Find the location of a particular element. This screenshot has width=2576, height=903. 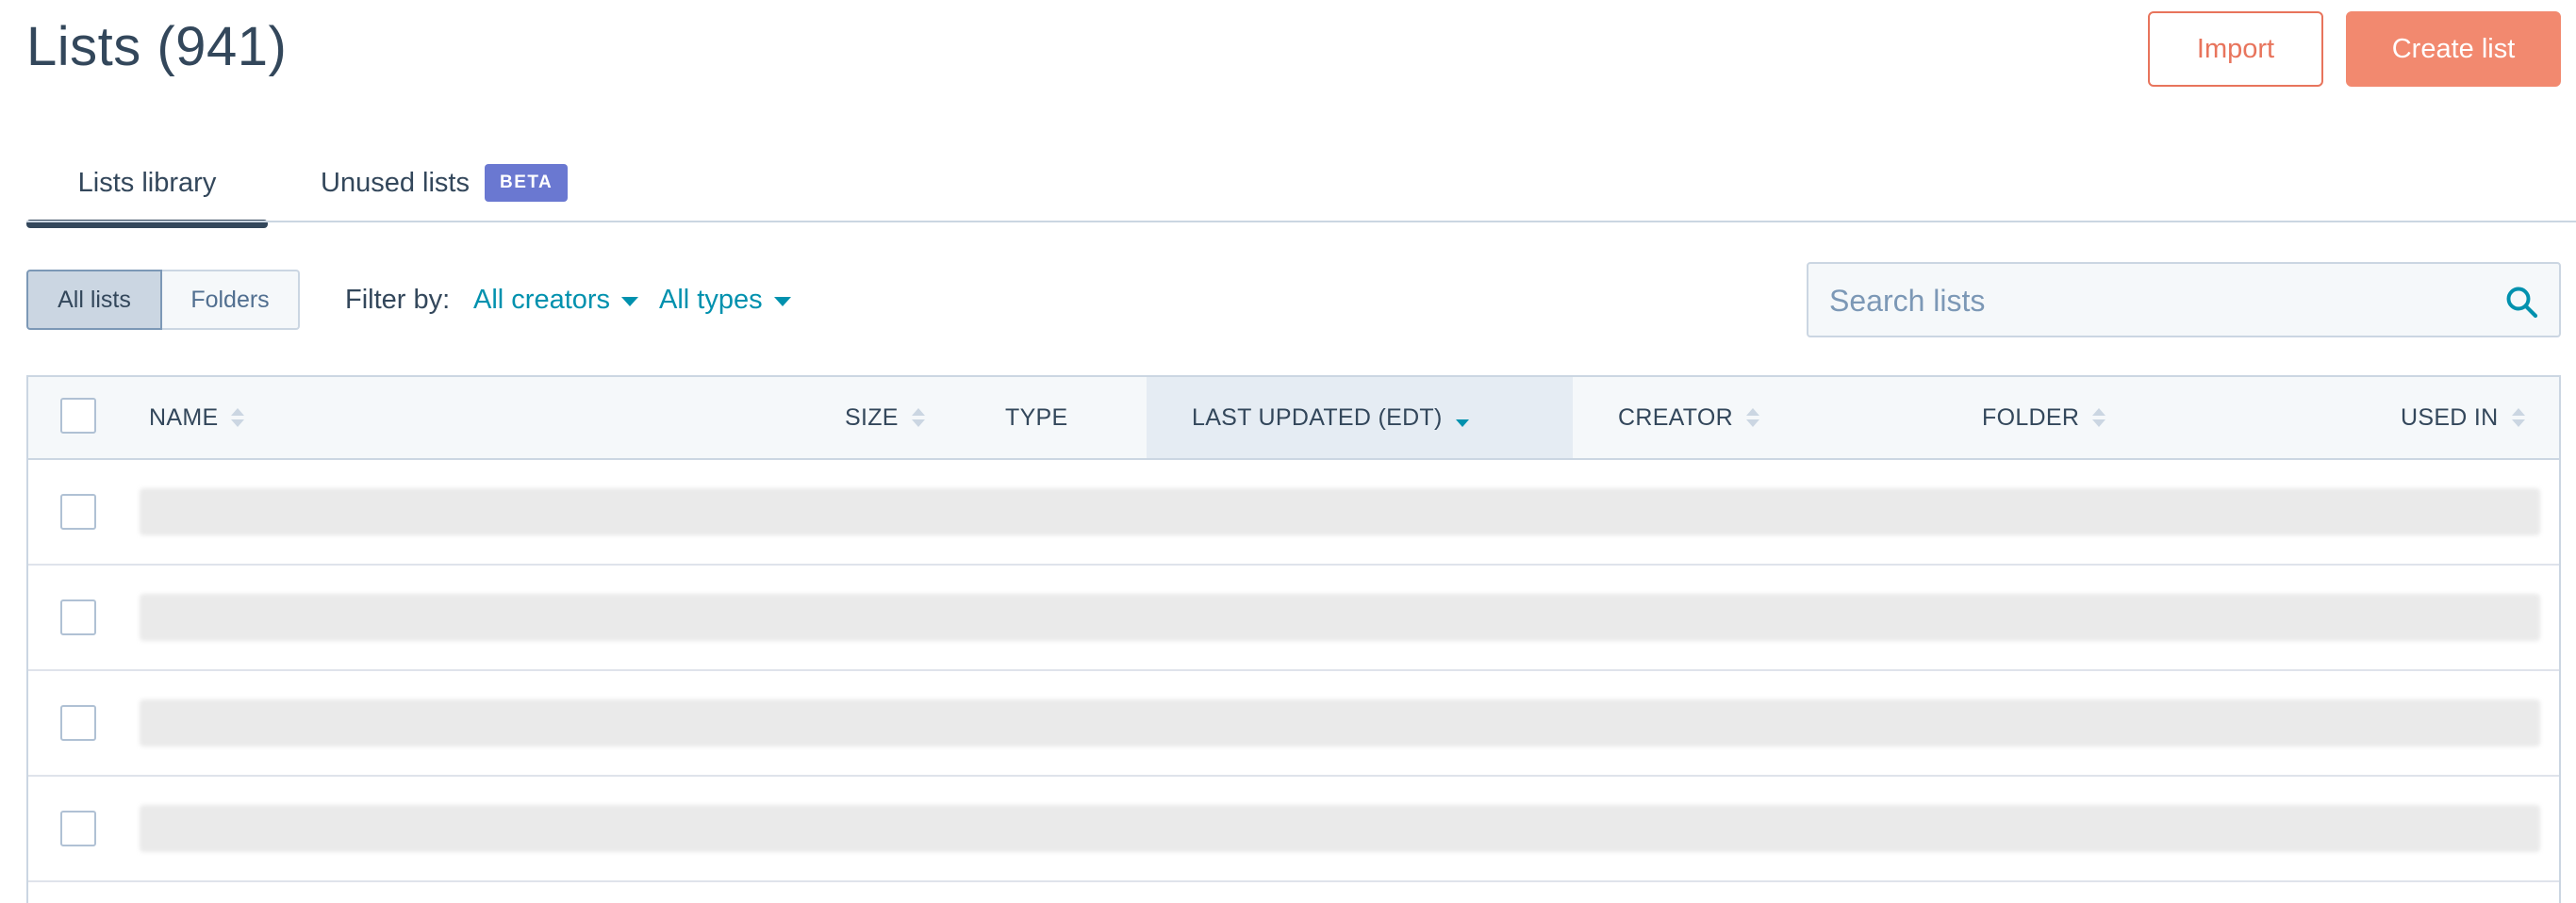

folders-toggle: Folders is located at coordinates (231, 300).